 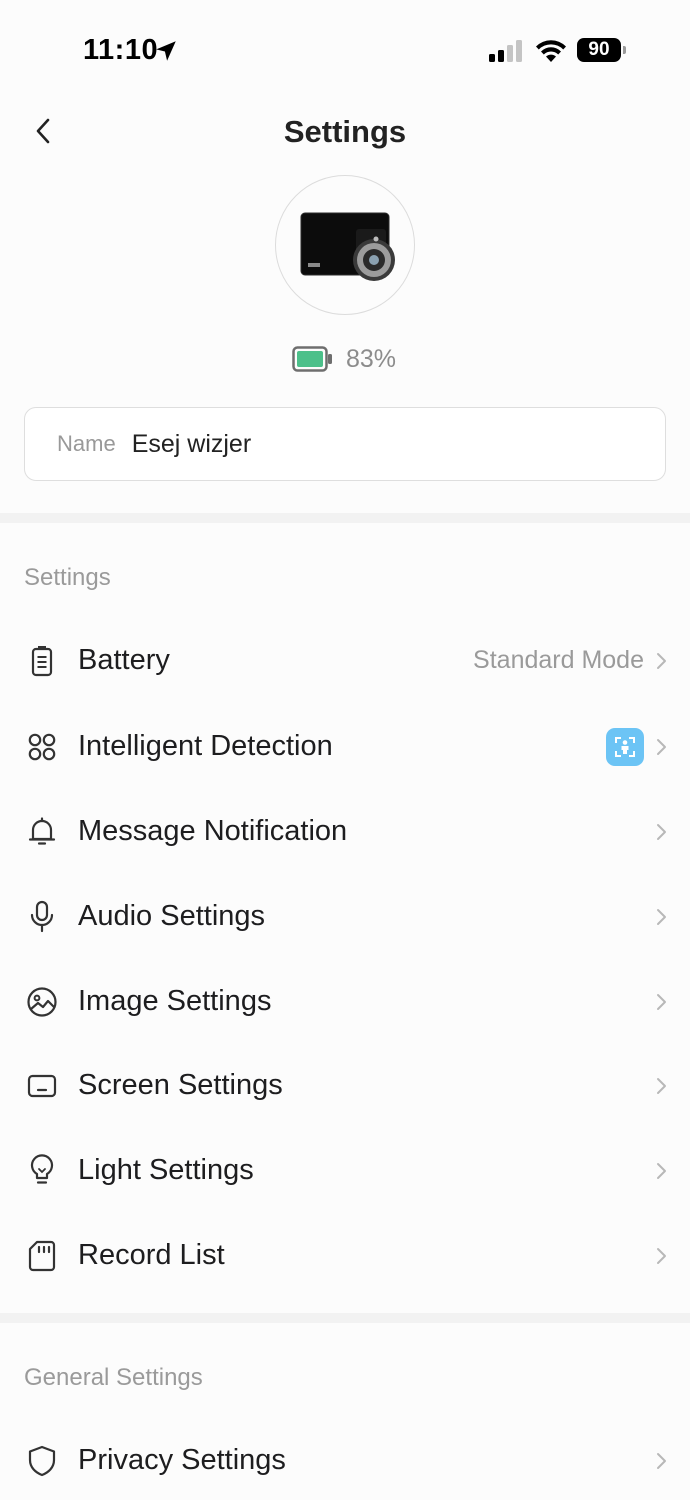 I want to click on wifi-icon, so click(x=551, y=51).